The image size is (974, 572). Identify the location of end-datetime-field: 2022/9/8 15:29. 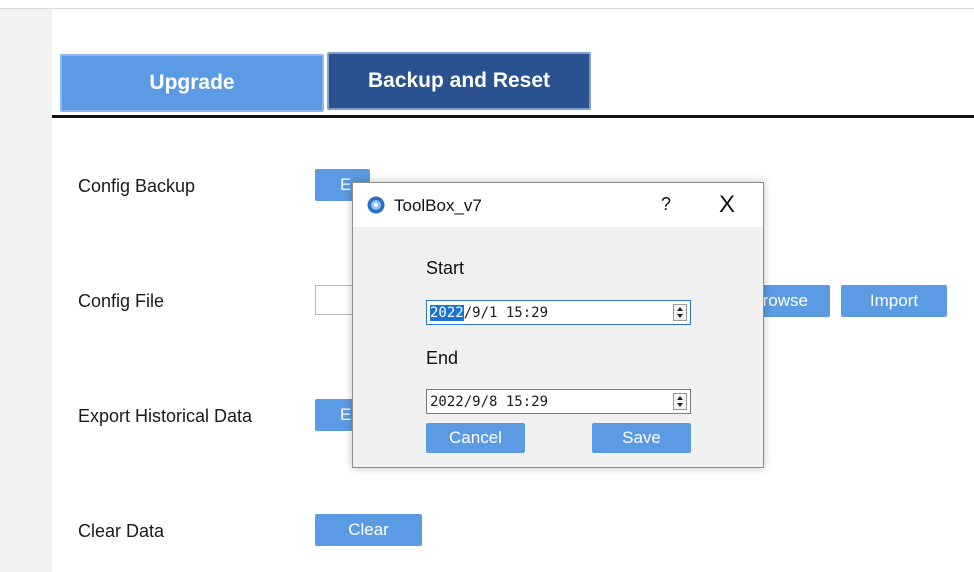
(558, 401).